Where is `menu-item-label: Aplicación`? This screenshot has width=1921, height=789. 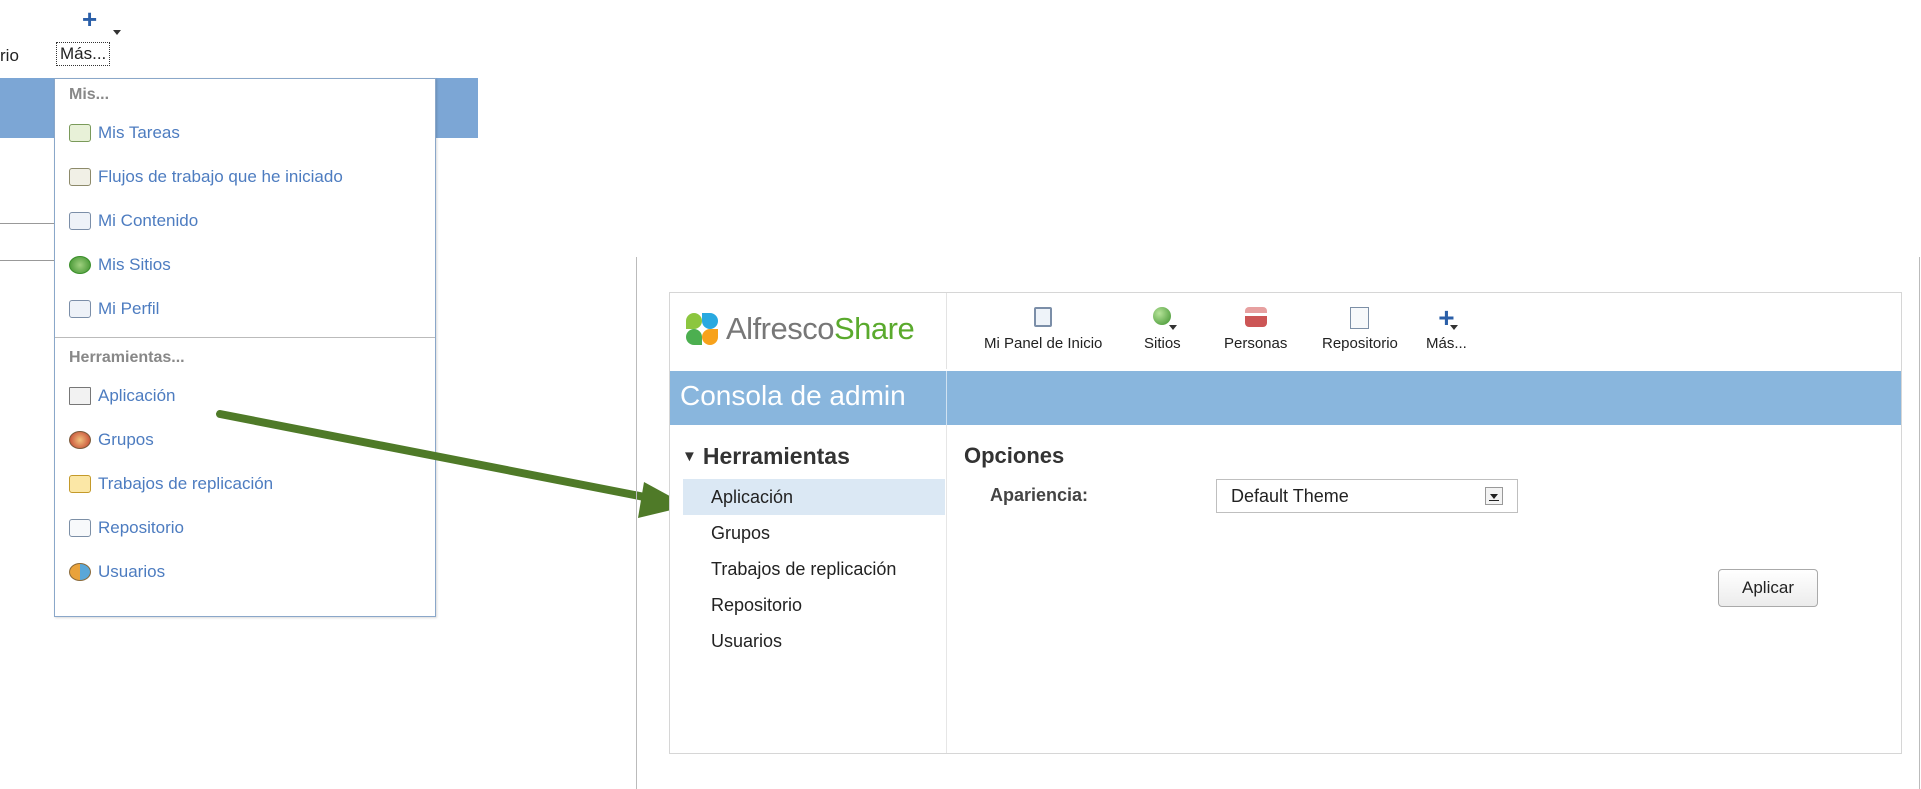 menu-item-label: Aplicación is located at coordinates (137, 395).